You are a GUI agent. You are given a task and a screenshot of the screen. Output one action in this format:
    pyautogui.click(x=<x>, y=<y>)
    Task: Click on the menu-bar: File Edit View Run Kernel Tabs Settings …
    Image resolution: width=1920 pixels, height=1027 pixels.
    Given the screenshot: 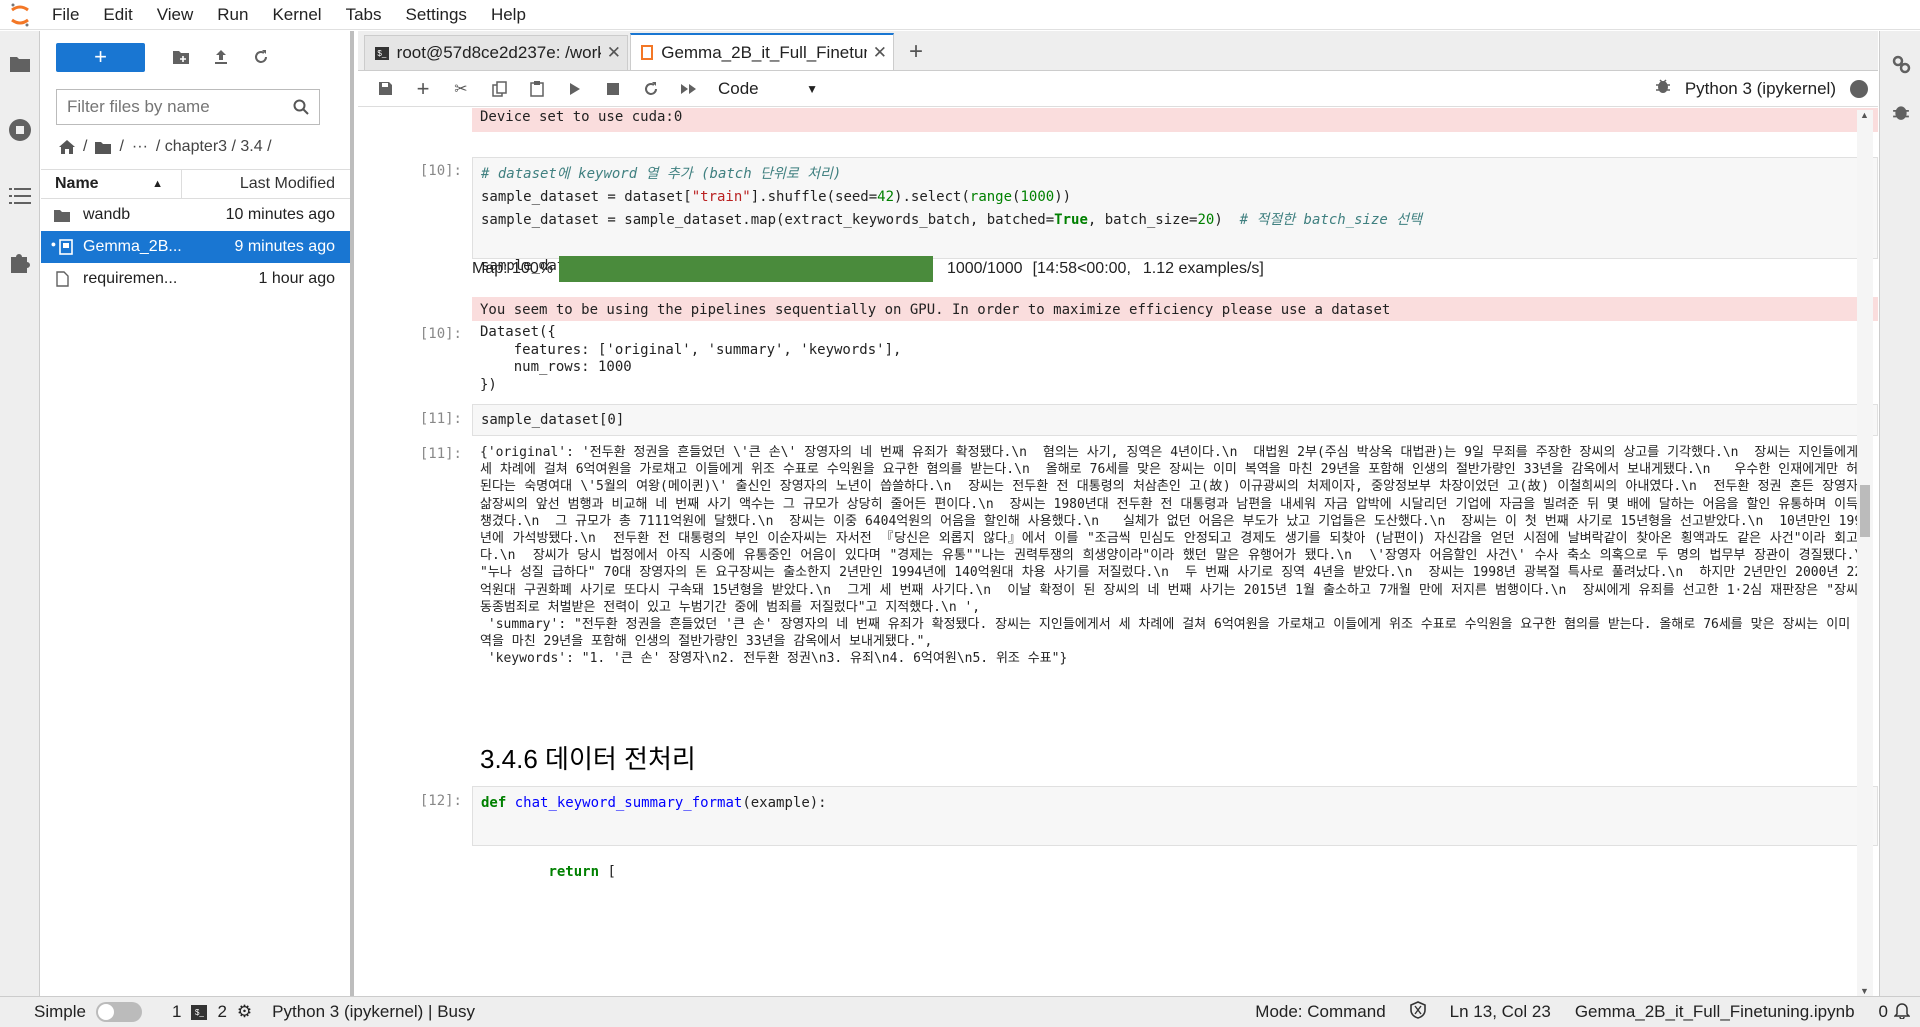 What is the action you would take?
    pyautogui.click(x=960, y=15)
    